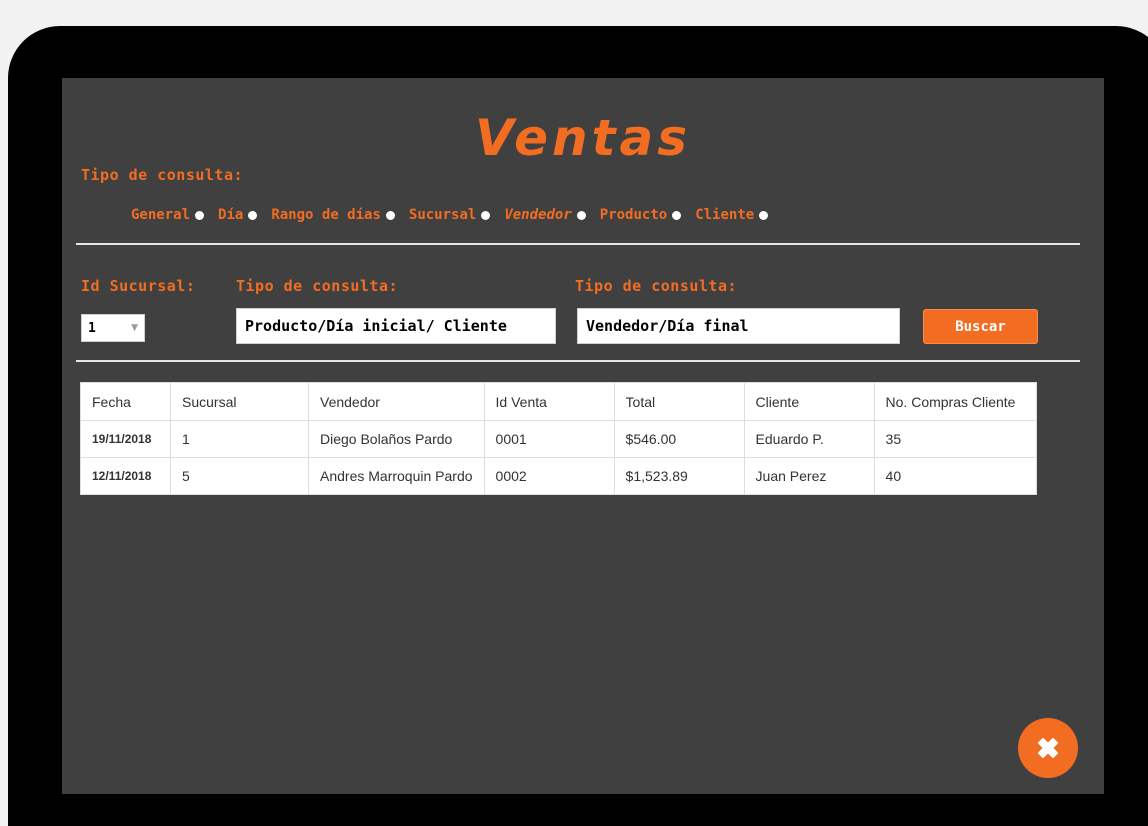  I want to click on radio-general-label: General, so click(161, 215).